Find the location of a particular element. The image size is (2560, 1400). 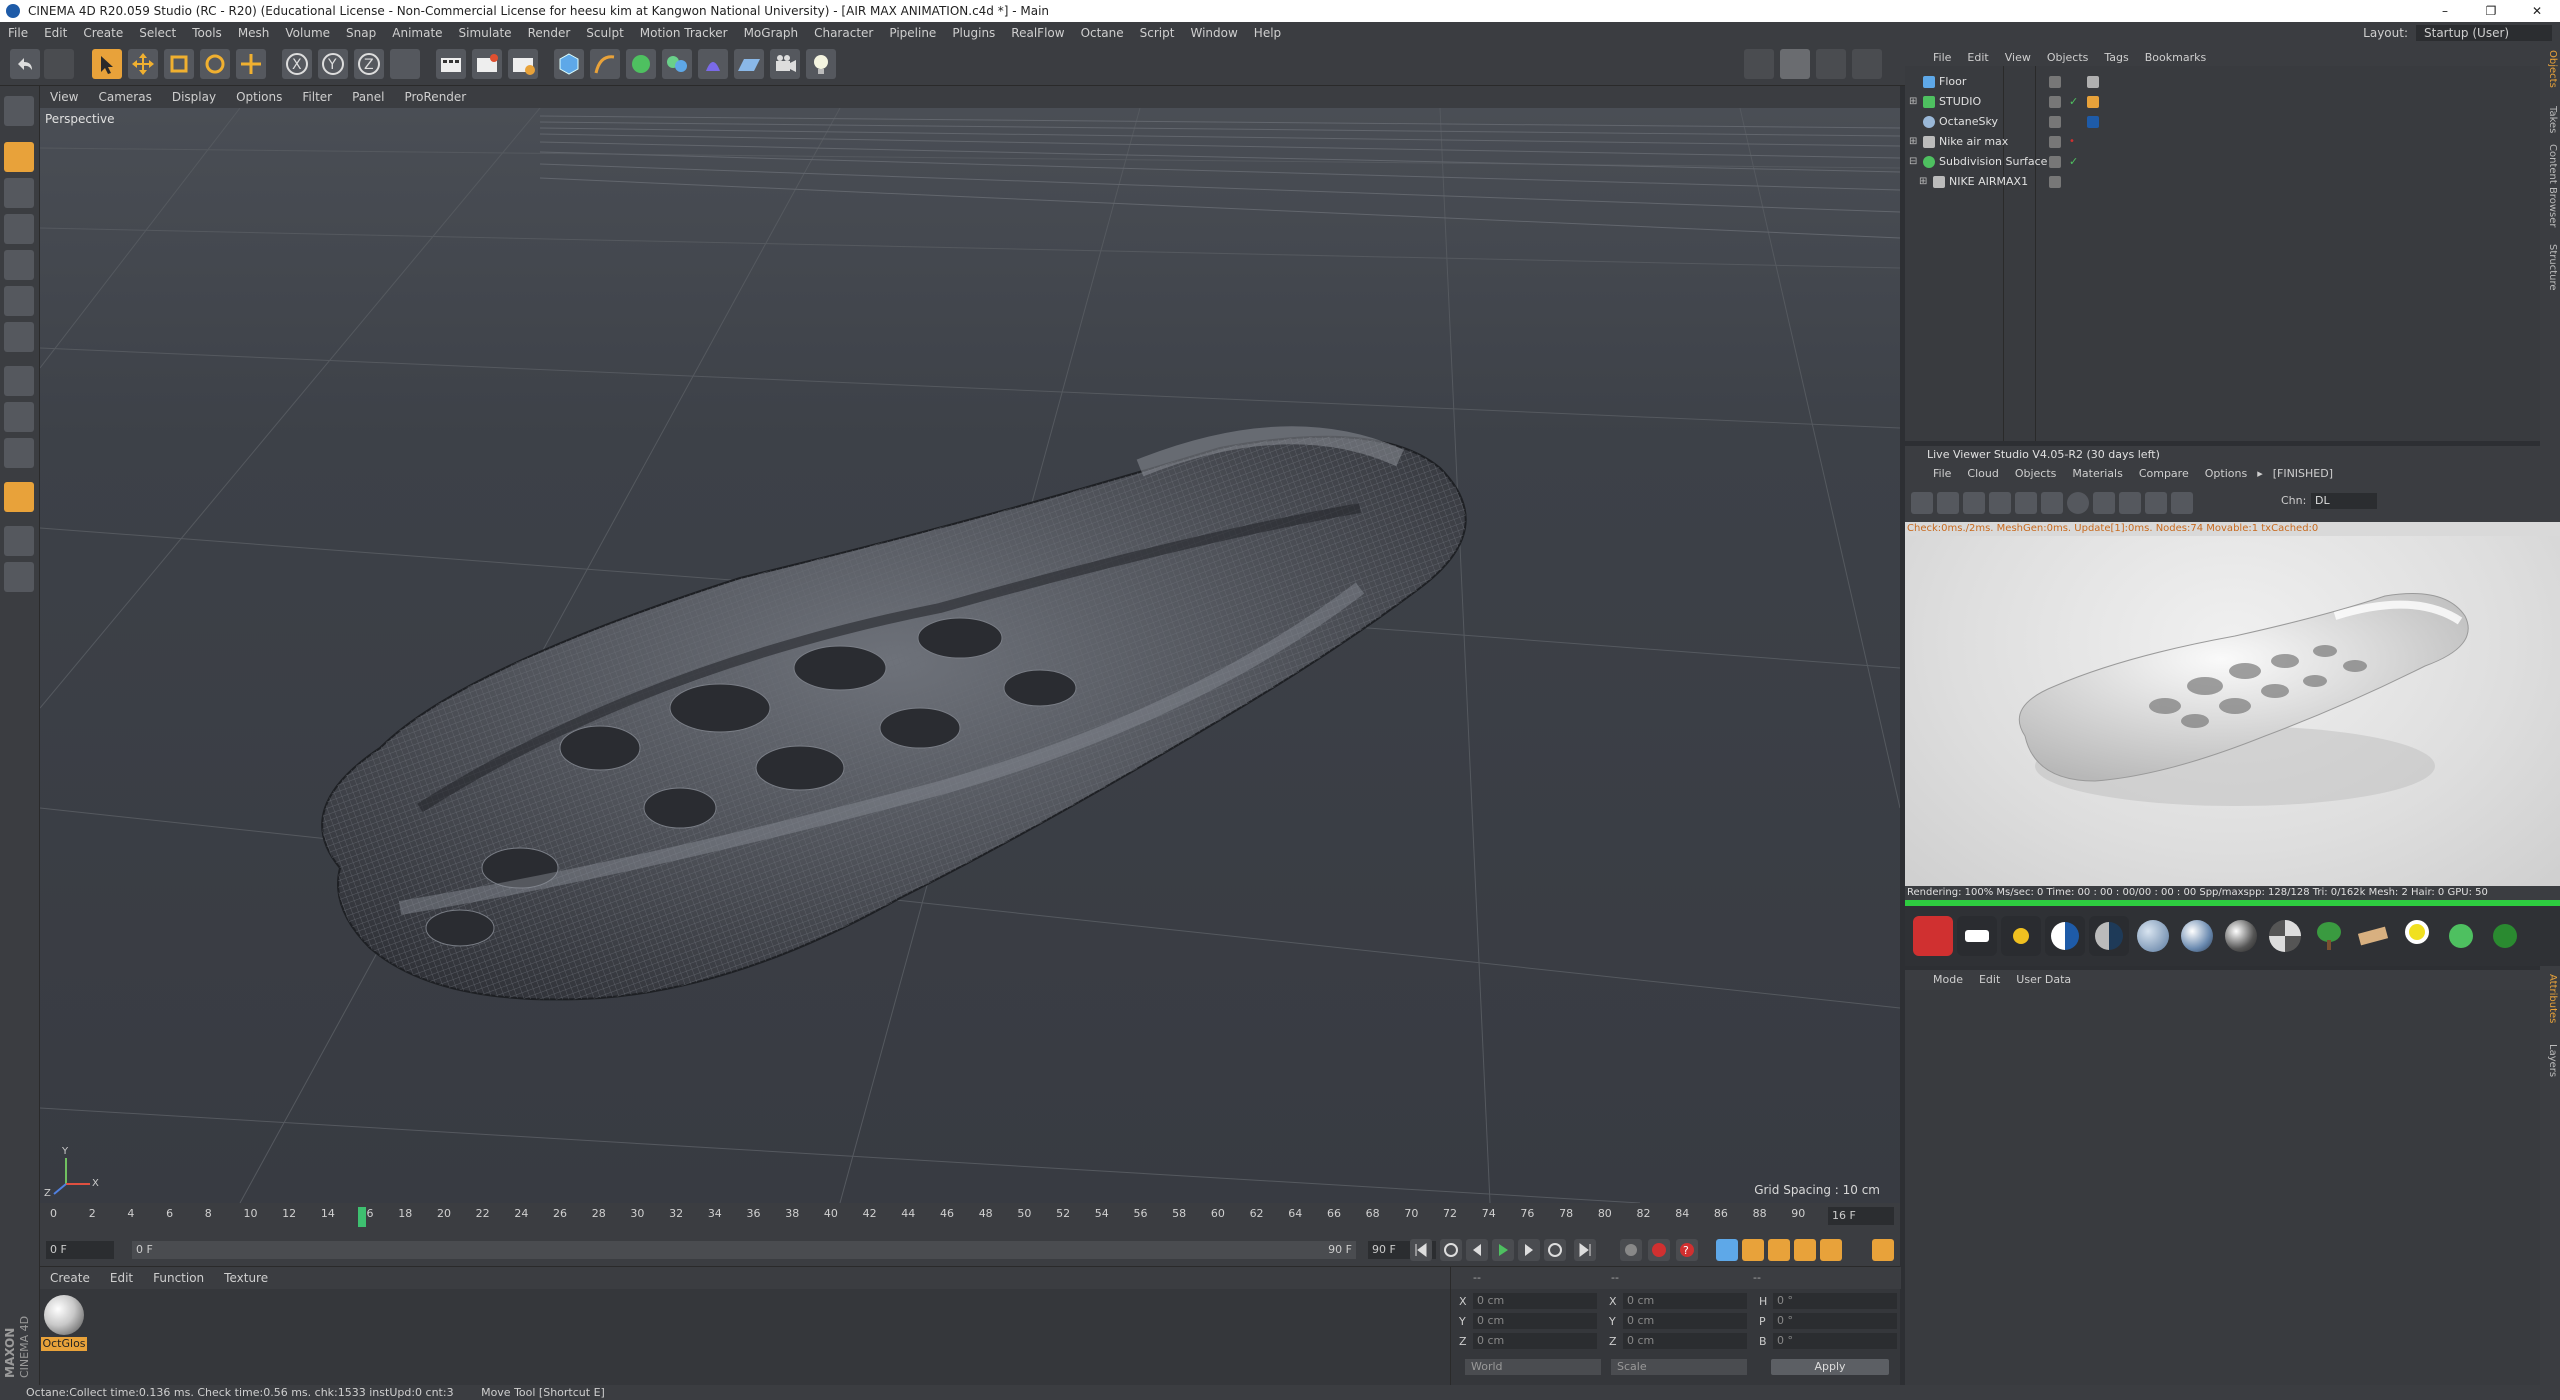

object-row-octanesky: OctaneSky is located at coordinates (2222, 122).